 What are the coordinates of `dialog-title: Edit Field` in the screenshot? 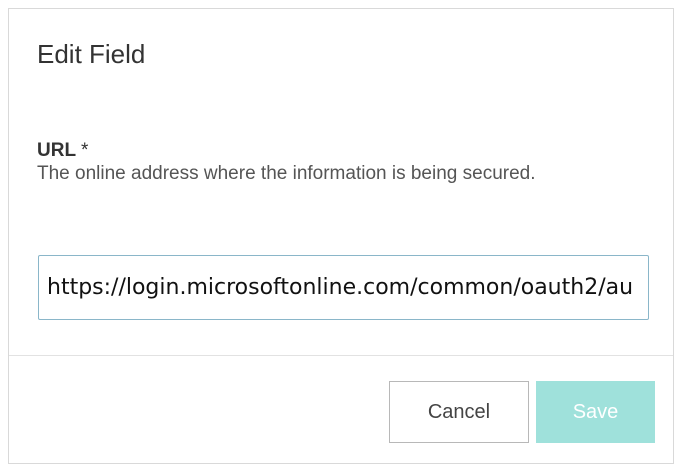 It's located at (91, 54).